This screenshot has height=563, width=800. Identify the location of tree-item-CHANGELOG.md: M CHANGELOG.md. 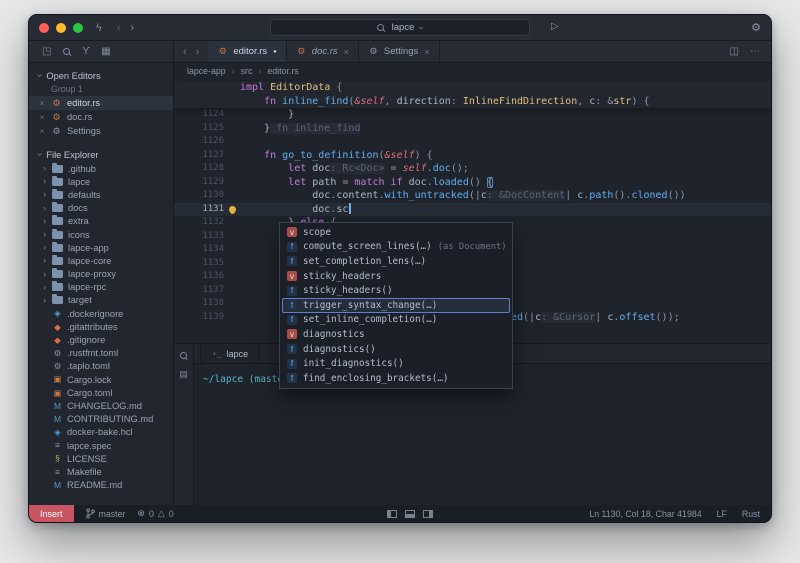
(101, 405).